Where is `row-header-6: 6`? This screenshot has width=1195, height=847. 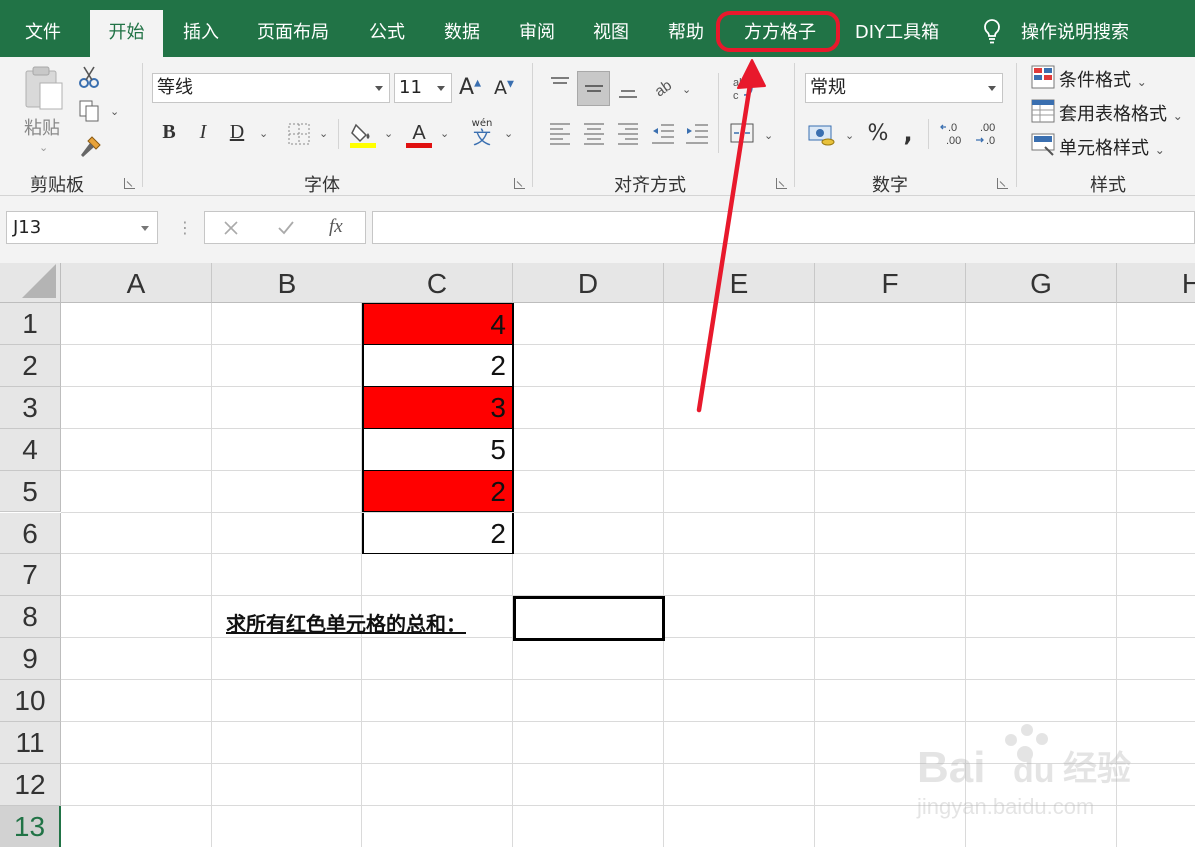 row-header-6: 6 is located at coordinates (30, 533).